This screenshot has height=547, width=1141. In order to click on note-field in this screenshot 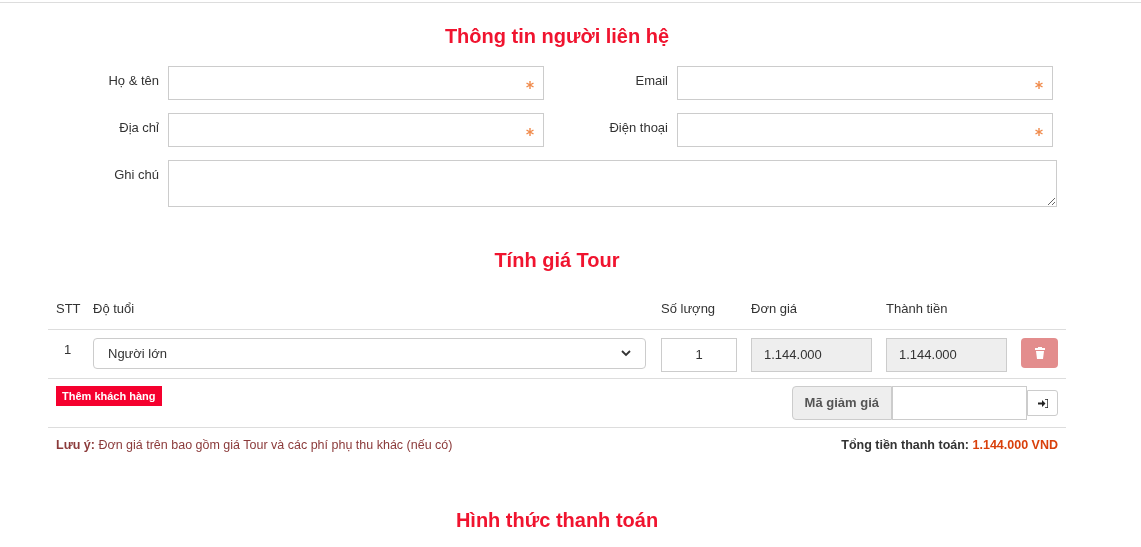, I will do `click(612, 183)`.